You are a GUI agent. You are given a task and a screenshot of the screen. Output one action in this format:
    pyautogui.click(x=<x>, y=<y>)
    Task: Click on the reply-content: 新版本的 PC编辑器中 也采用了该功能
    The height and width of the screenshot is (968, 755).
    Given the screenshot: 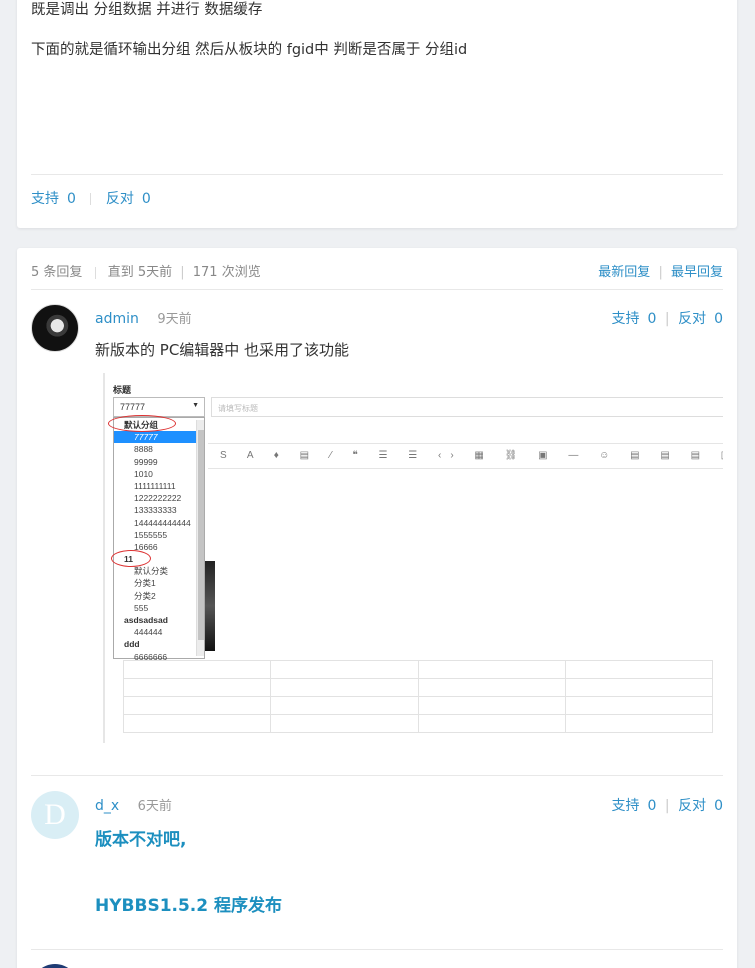 What is the action you would take?
    pyautogui.click(x=222, y=350)
    